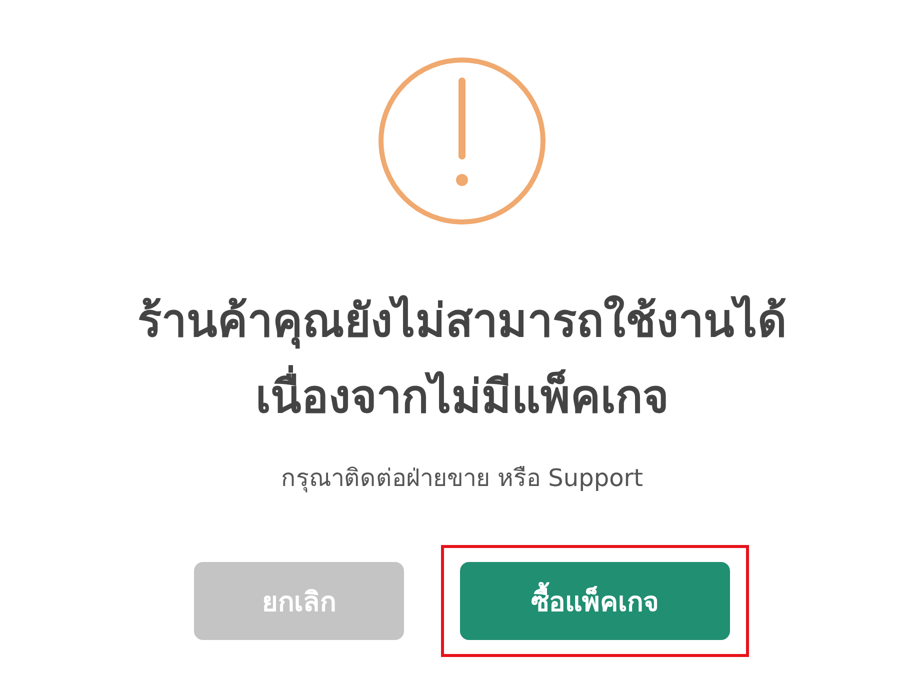  I want to click on warning-icon, so click(462, 141).